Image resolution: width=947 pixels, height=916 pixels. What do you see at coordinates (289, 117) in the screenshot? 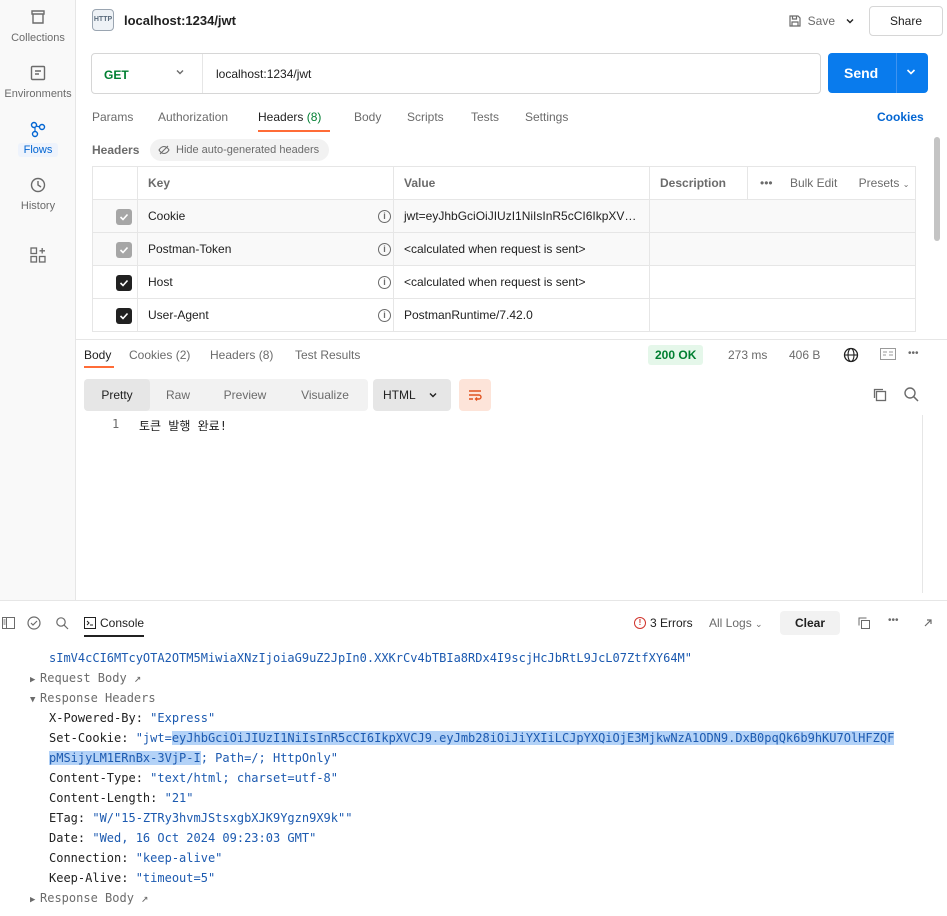
I see `tab-headers: Headers (8)` at bounding box center [289, 117].